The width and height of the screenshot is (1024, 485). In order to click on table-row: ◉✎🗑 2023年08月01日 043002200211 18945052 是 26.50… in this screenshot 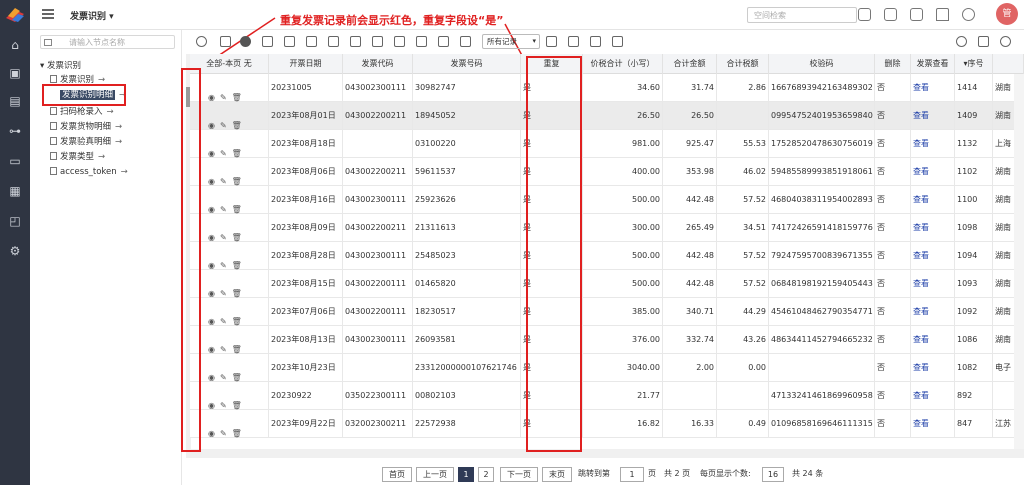, I will do `click(607, 116)`.